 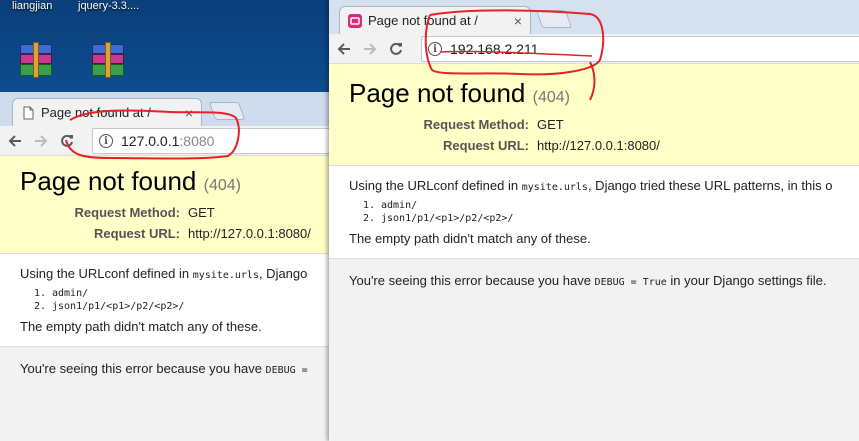 What do you see at coordinates (355, 21) in the screenshot?
I see `app-favicon-icon` at bounding box center [355, 21].